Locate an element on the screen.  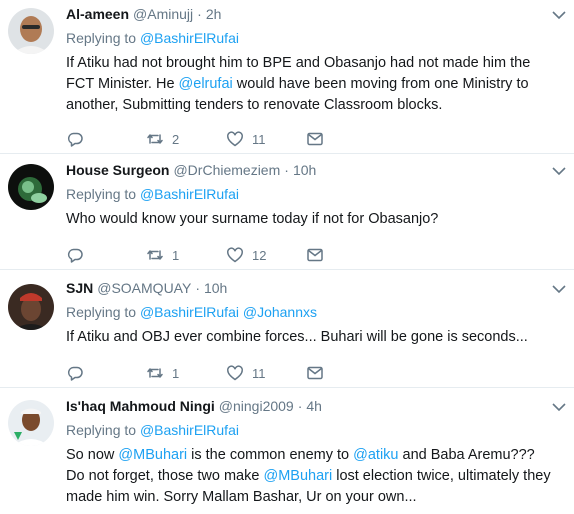
text-segment: is the common enemy to is located at coordinates (270, 455).